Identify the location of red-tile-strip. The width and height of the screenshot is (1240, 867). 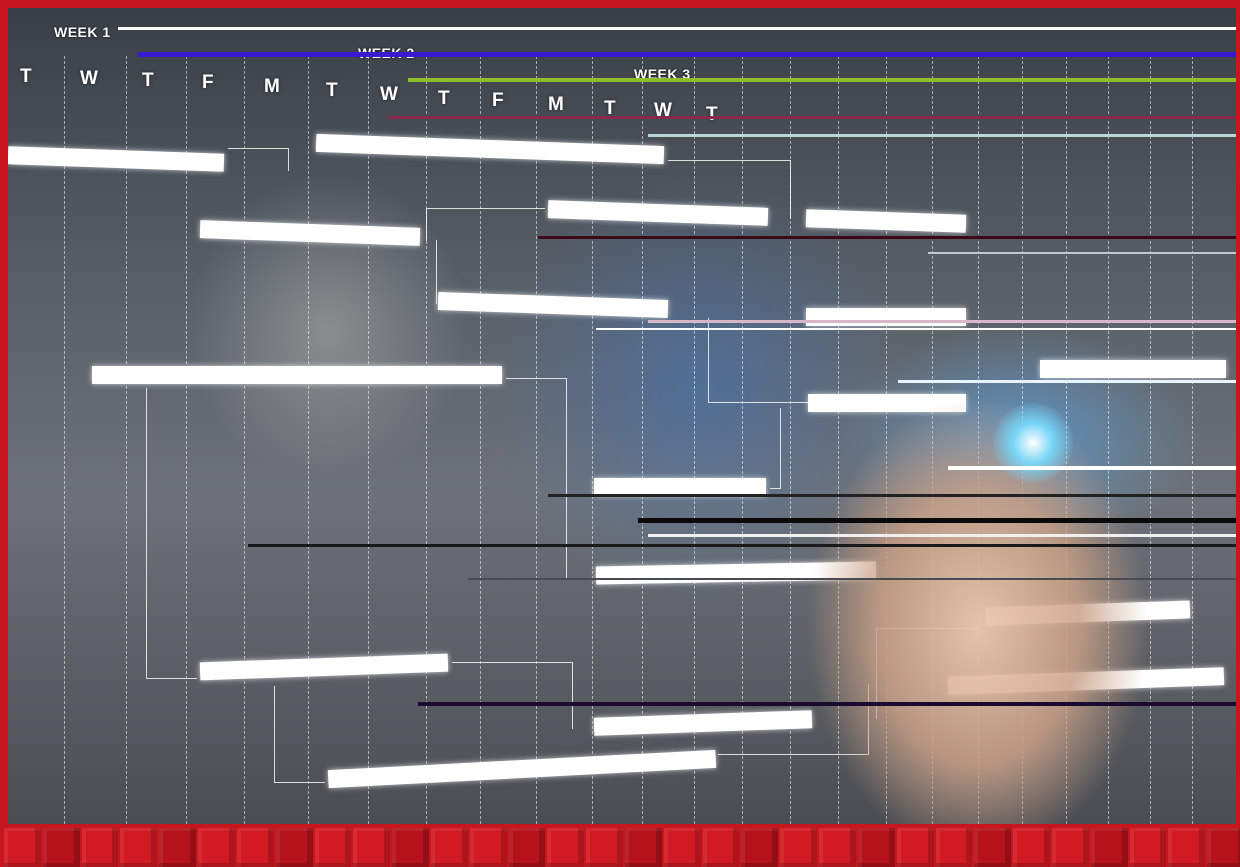
(620, 847).